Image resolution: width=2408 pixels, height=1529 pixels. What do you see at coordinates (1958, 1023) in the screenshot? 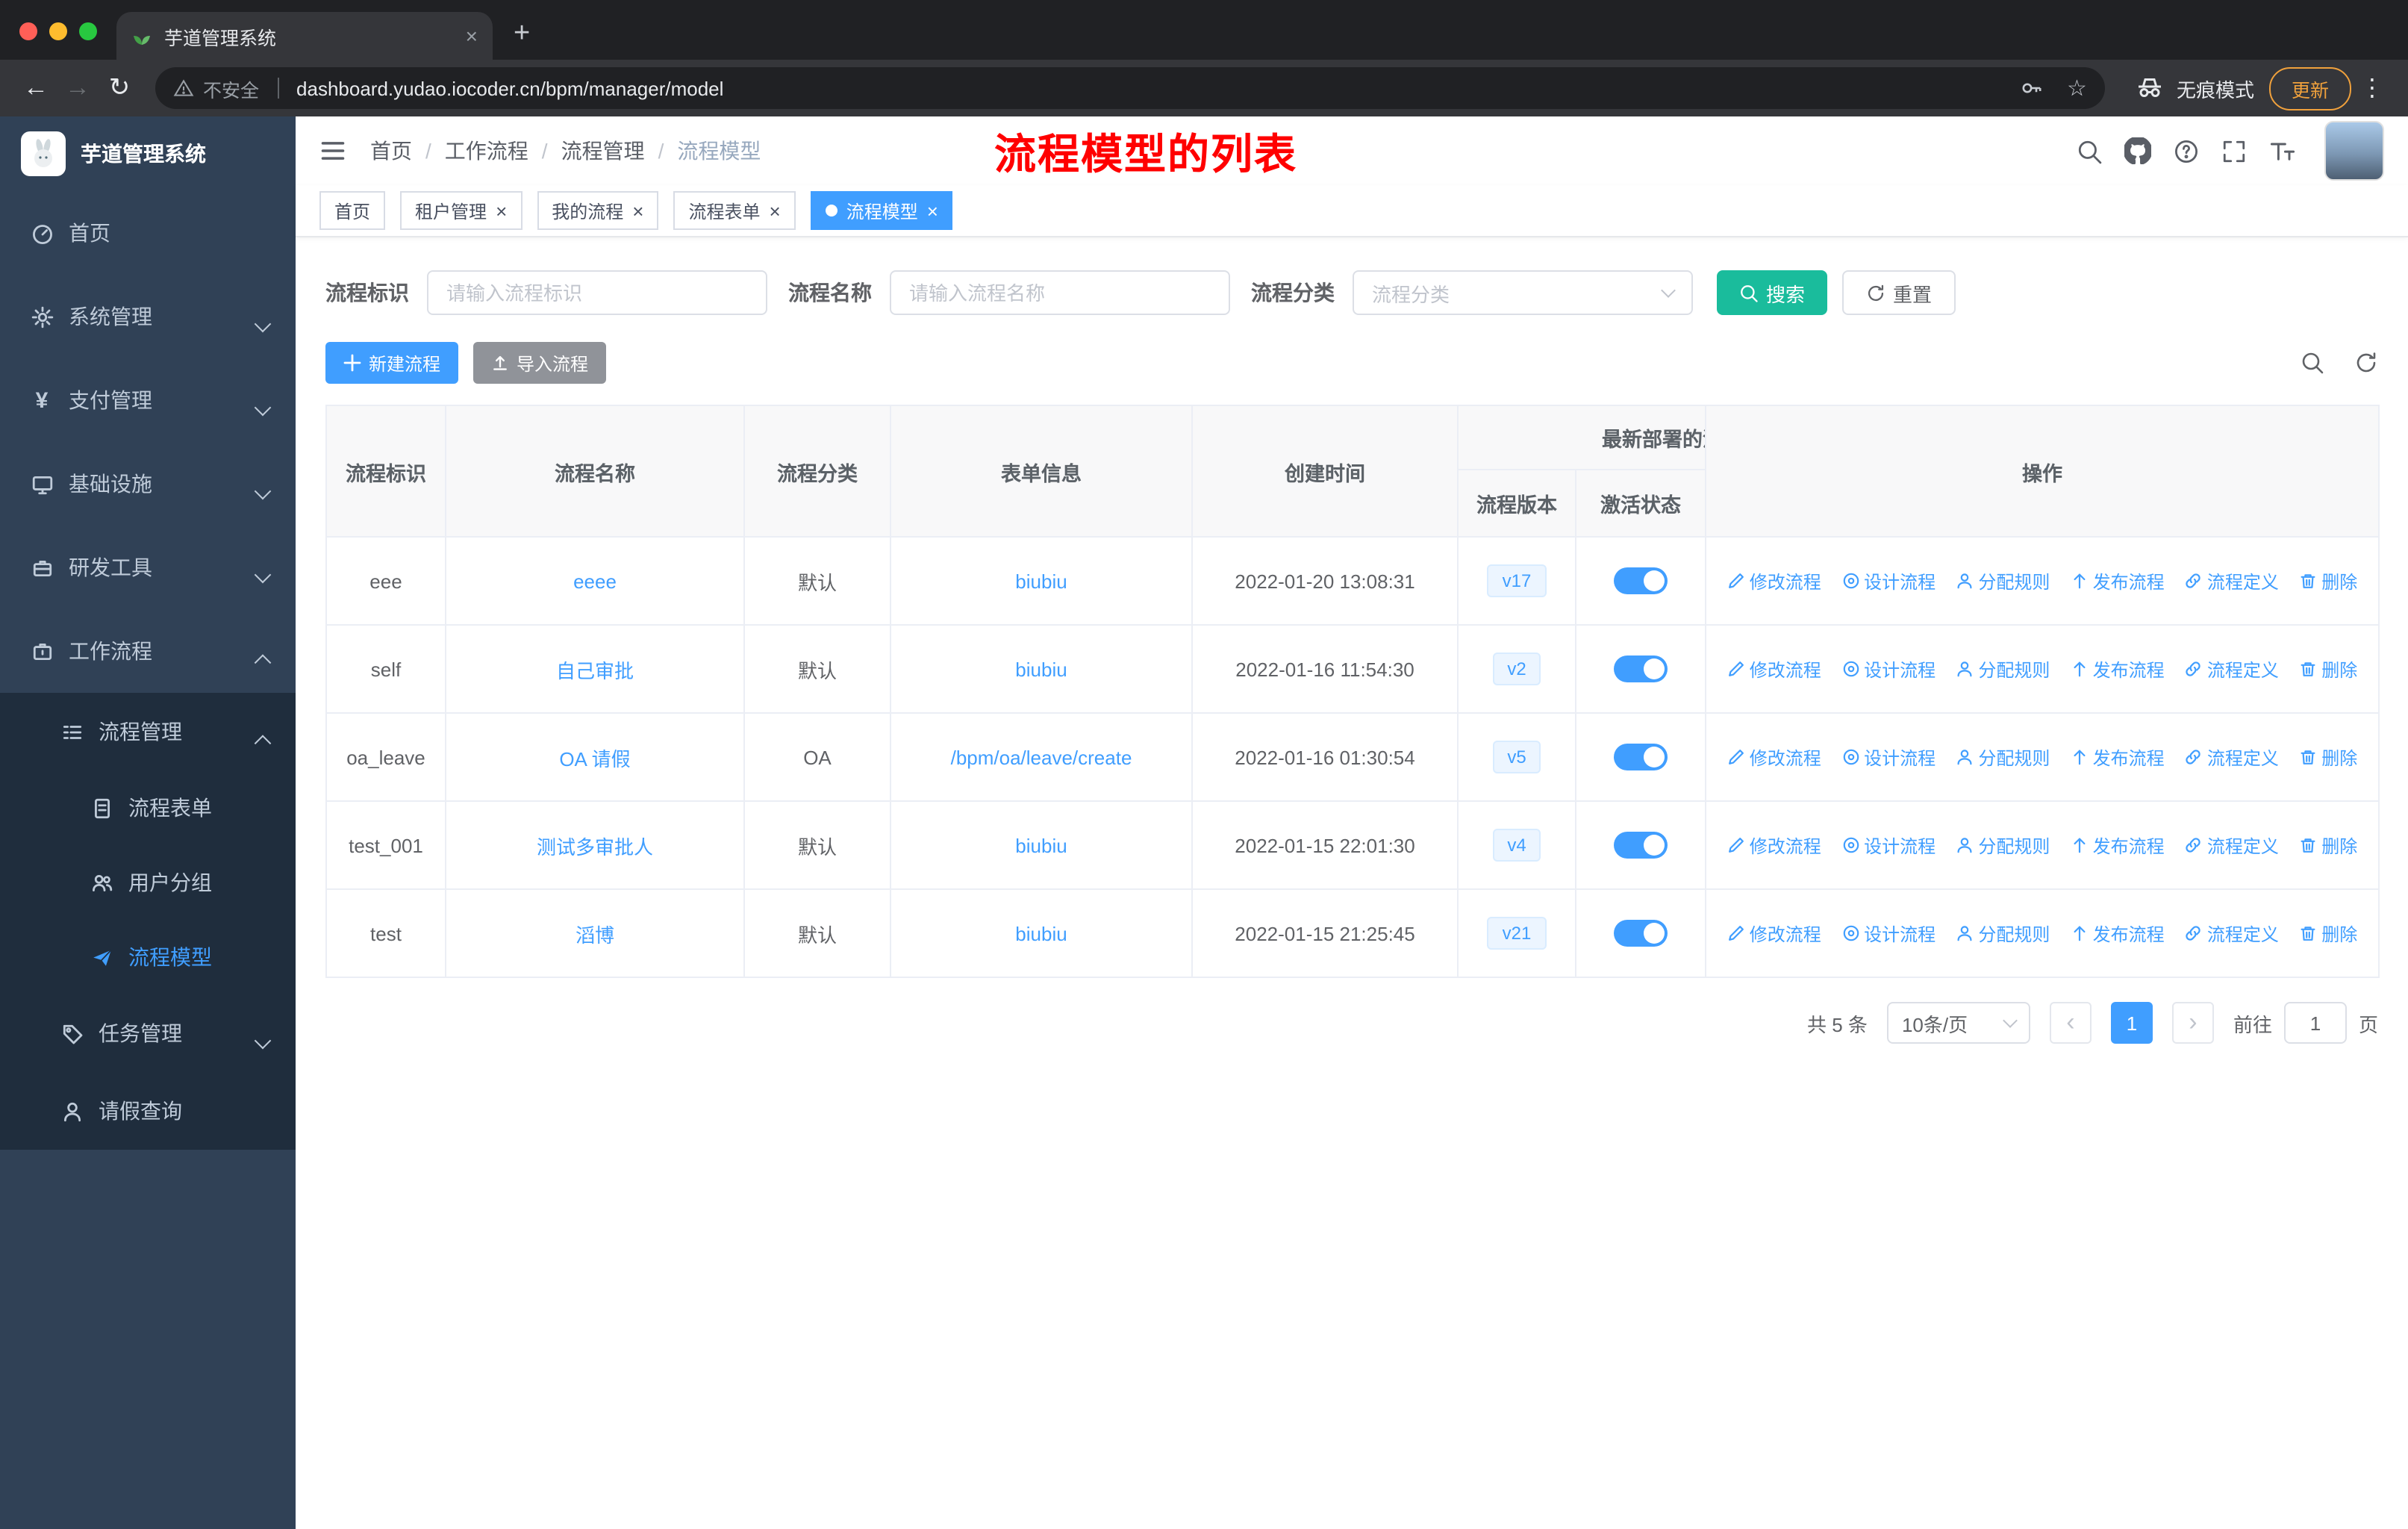
I see `page-size-select: 10条/页` at bounding box center [1958, 1023].